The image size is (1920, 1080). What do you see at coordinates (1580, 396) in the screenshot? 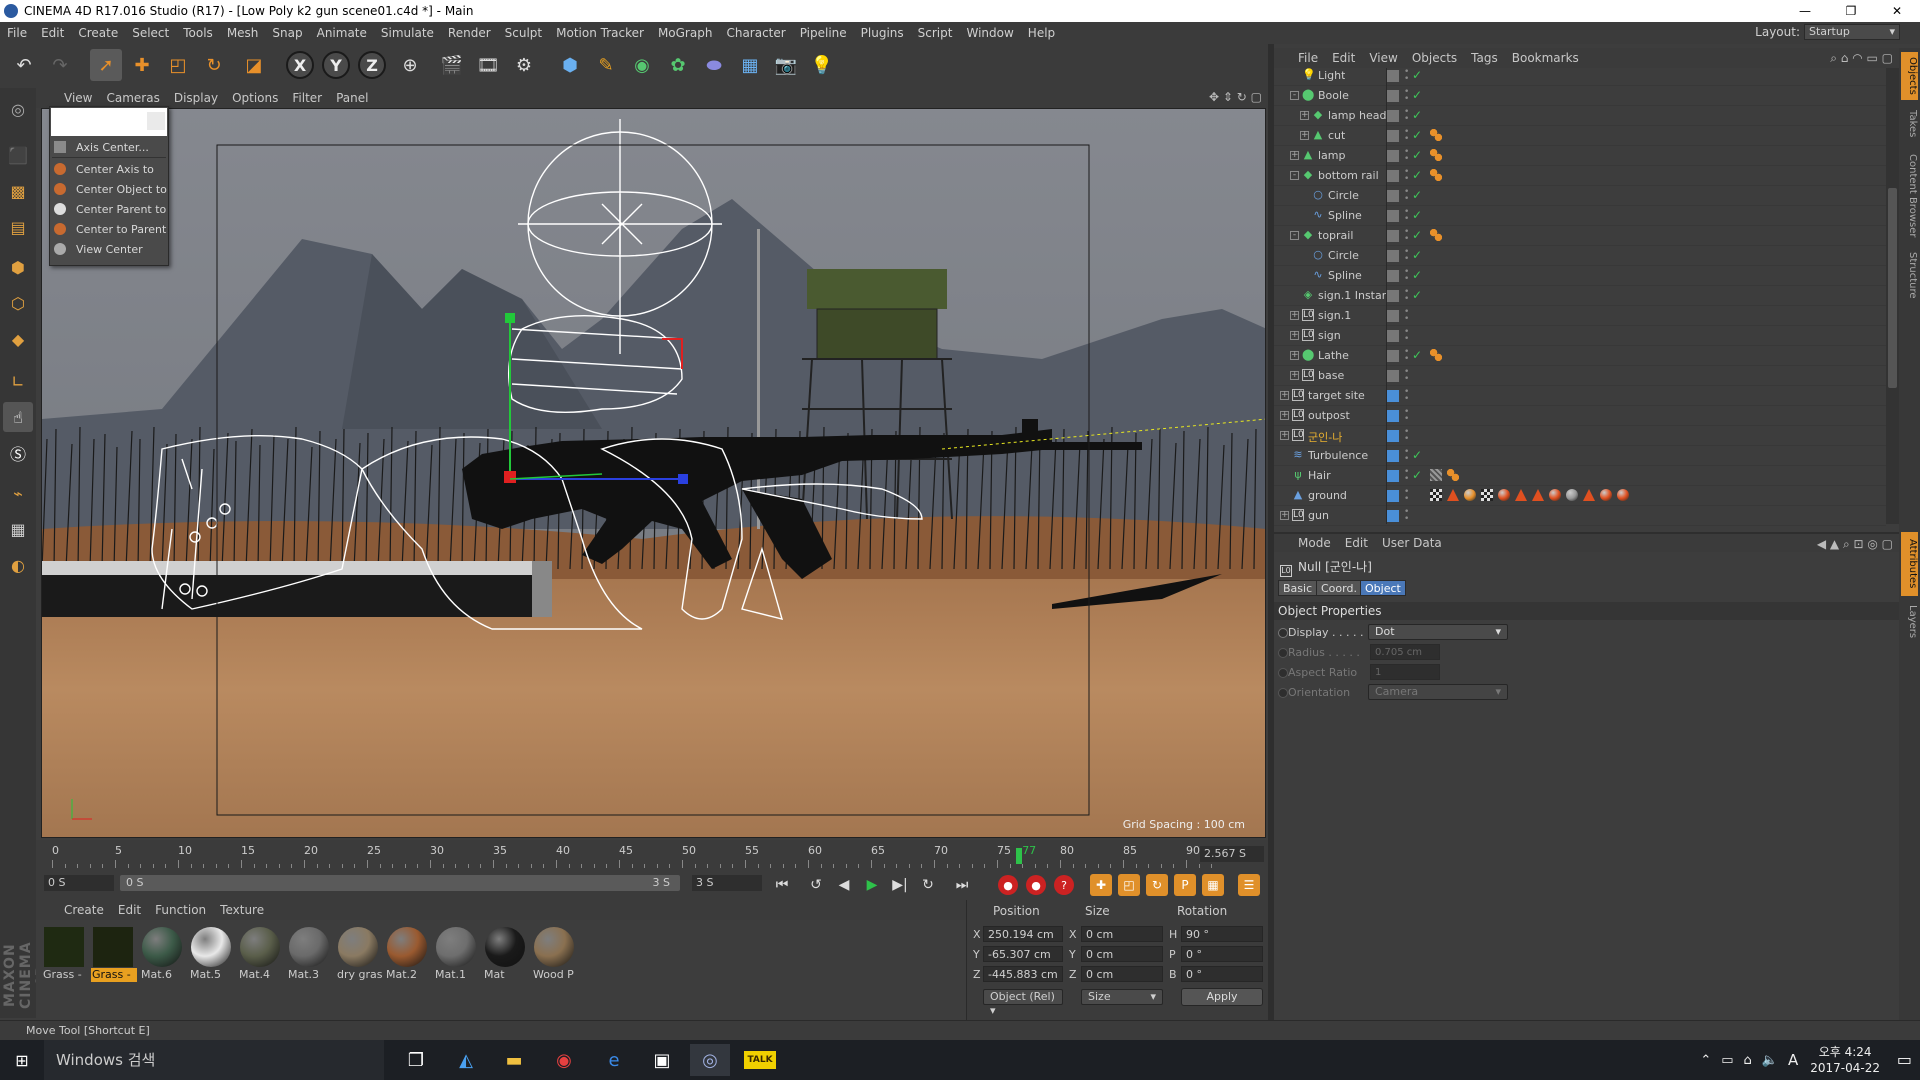
I see `object-row: + L0 target site • •` at bounding box center [1580, 396].